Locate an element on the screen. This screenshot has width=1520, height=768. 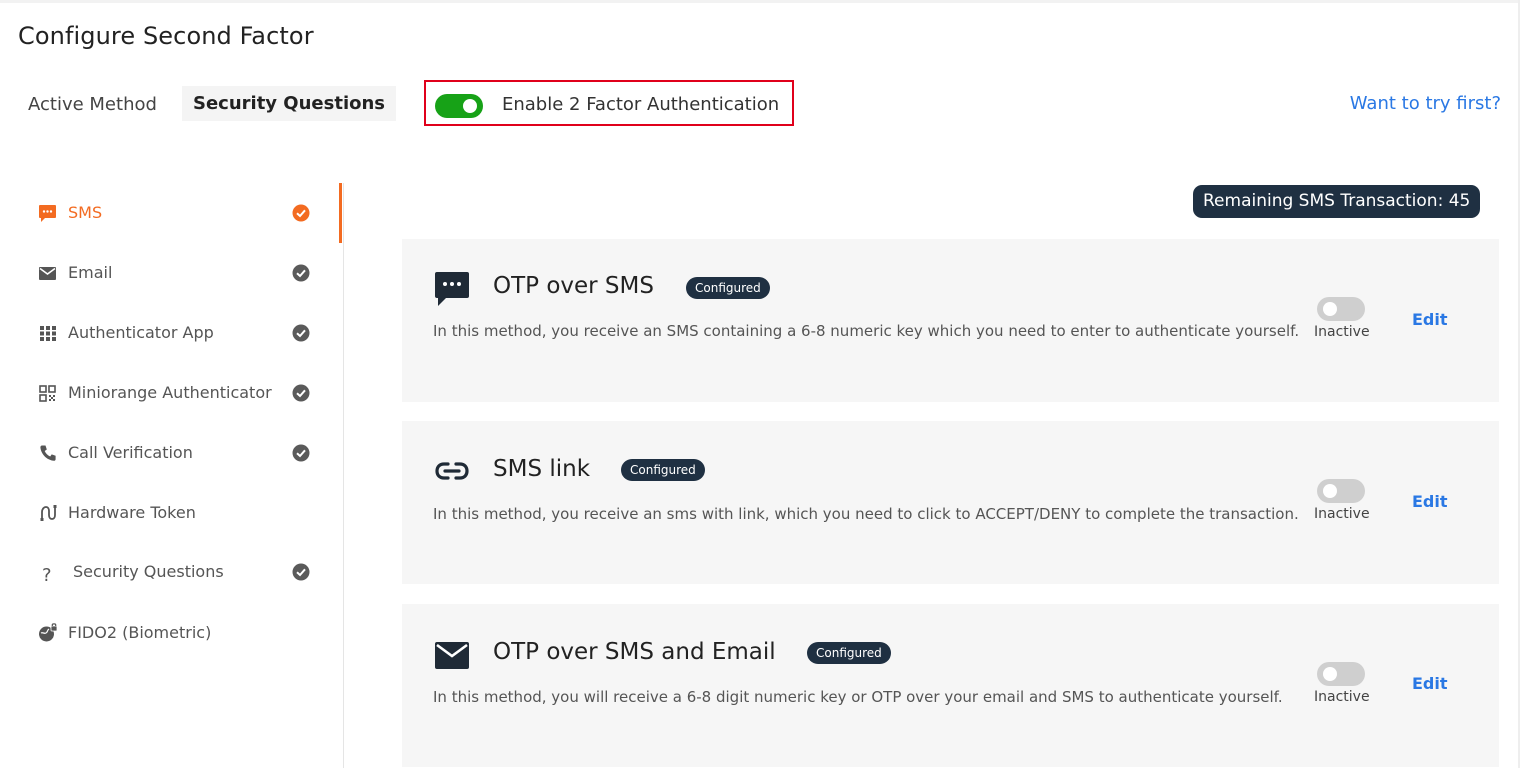
sidebar-item-call-verification: Call Verification is located at coordinates (178, 453).